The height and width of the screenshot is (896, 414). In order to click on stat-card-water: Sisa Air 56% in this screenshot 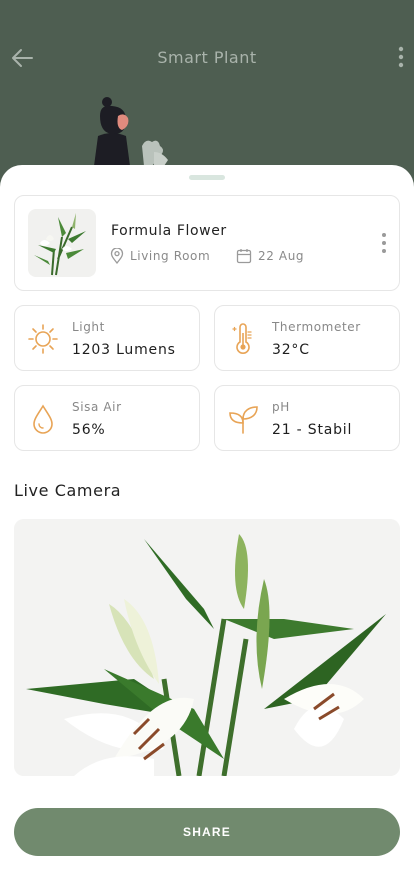, I will do `click(107, 418)`.